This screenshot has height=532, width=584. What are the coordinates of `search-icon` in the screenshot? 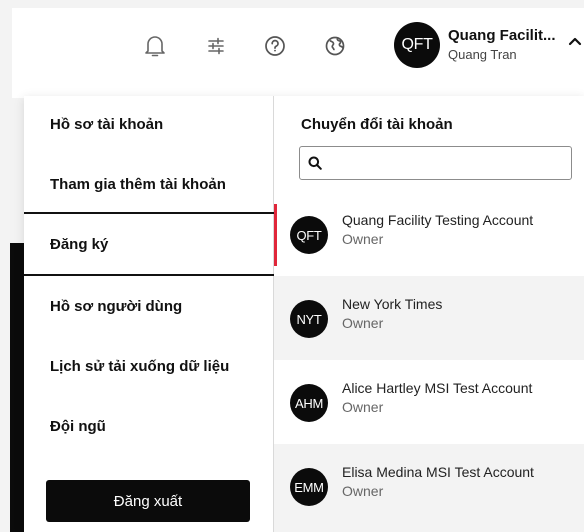 It's located at (315, 163).